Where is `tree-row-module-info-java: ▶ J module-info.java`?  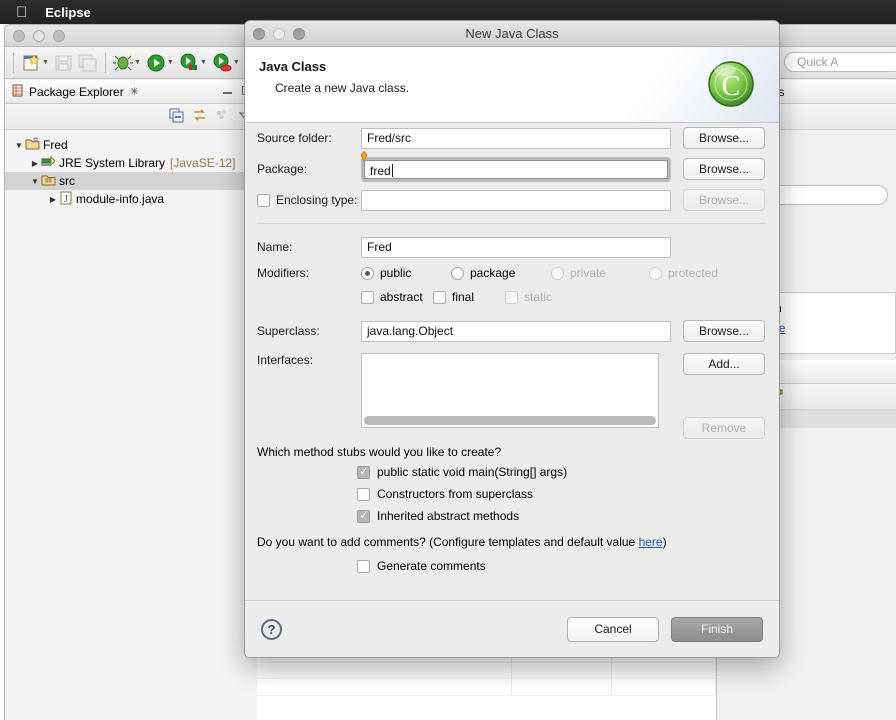
tree-row-module-info-java: ▶ J module-info.java is located at coordinates (131, 199).